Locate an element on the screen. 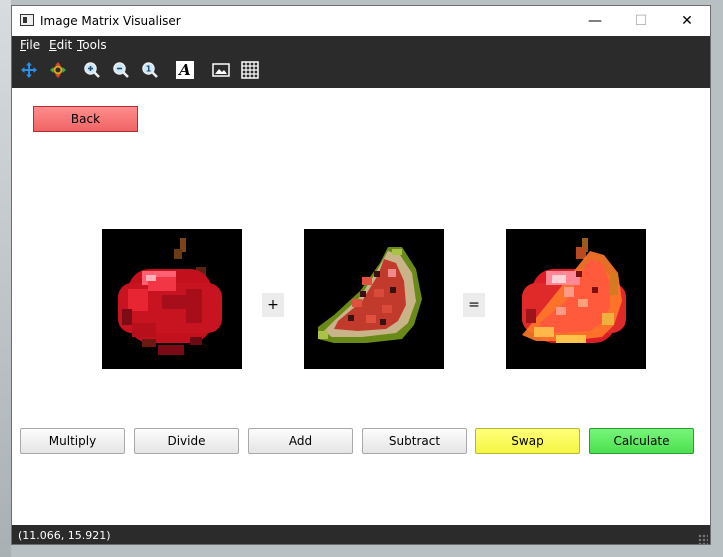 This screenshot has width=723, height=557. zoom-out-icon is located at coordinates (121, 70).